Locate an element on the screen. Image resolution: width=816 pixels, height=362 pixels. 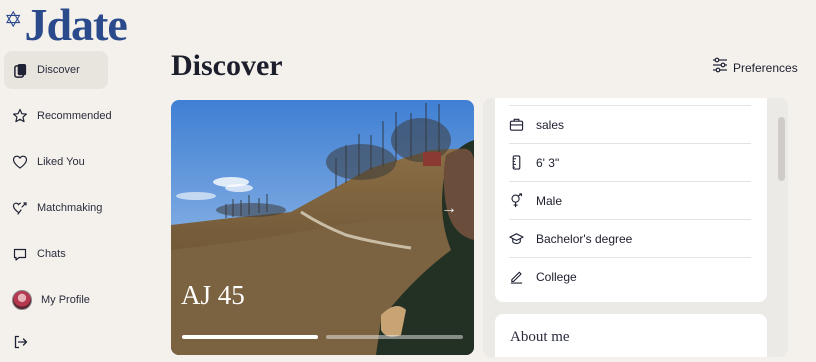
graduation-cap-icon is located at coordinates (516, 238).